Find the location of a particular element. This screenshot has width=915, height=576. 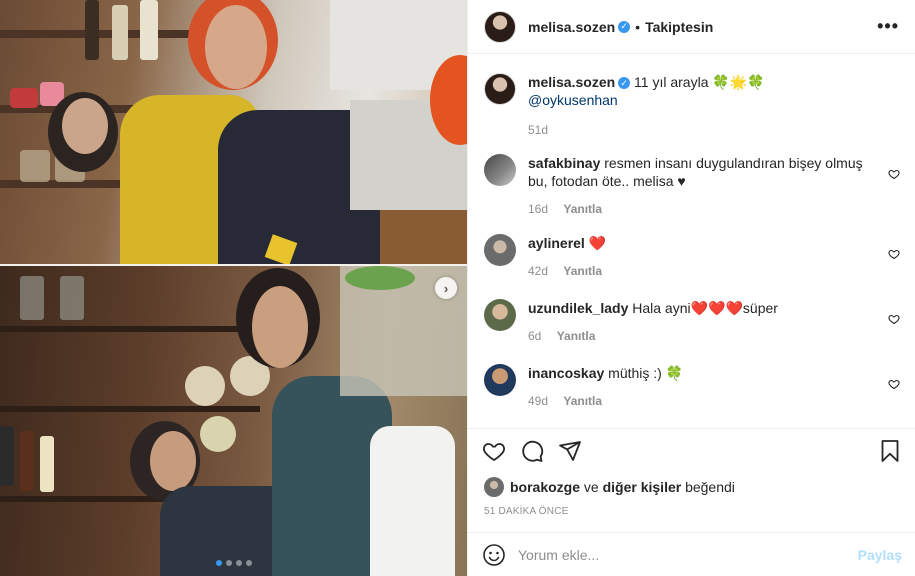

comment-username: safakbinay is located at coordinates (564, 163).